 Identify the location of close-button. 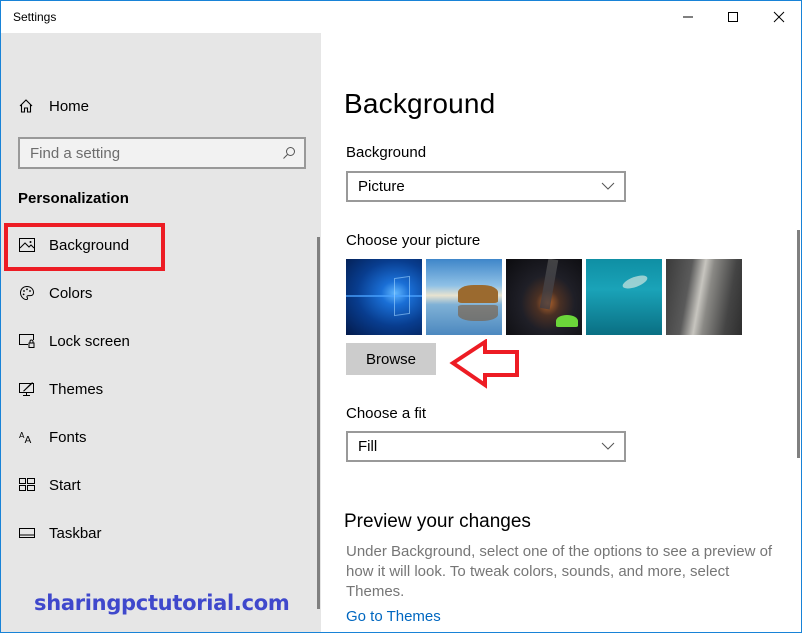
(778, 17).